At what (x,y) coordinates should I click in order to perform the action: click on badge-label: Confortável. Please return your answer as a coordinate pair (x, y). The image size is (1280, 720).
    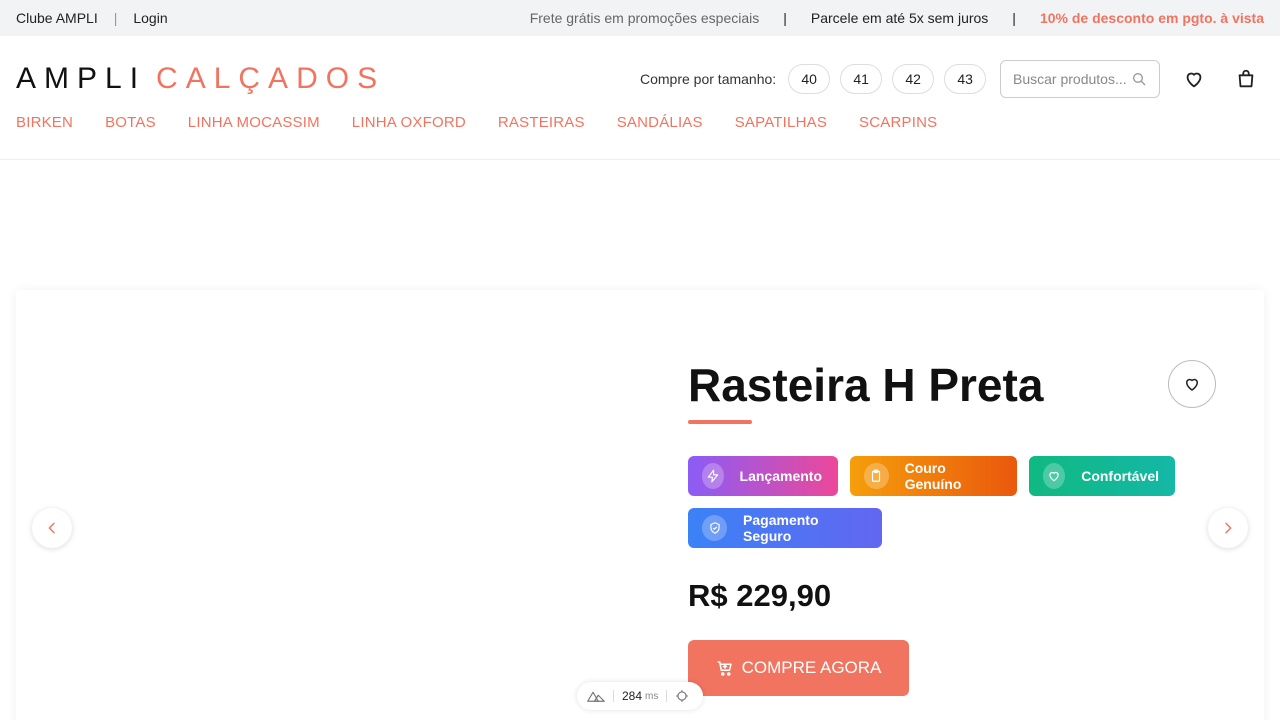
    Looking at the image, I should click on (1120, 476).